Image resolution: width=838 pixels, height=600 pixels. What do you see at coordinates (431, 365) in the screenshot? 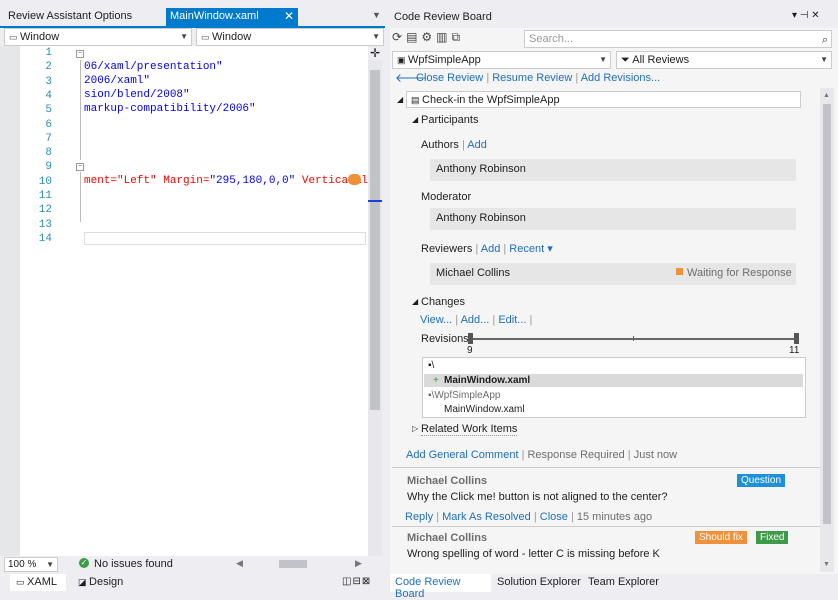
I see `tree-root: ▪\` at bounding box center [431, 365].